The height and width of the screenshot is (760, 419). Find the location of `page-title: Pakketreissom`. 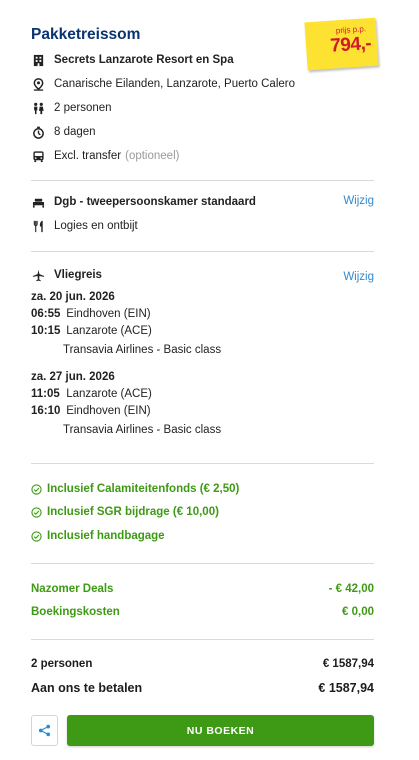

page-title: Pakketreissom is located at coordinates (86, 34).